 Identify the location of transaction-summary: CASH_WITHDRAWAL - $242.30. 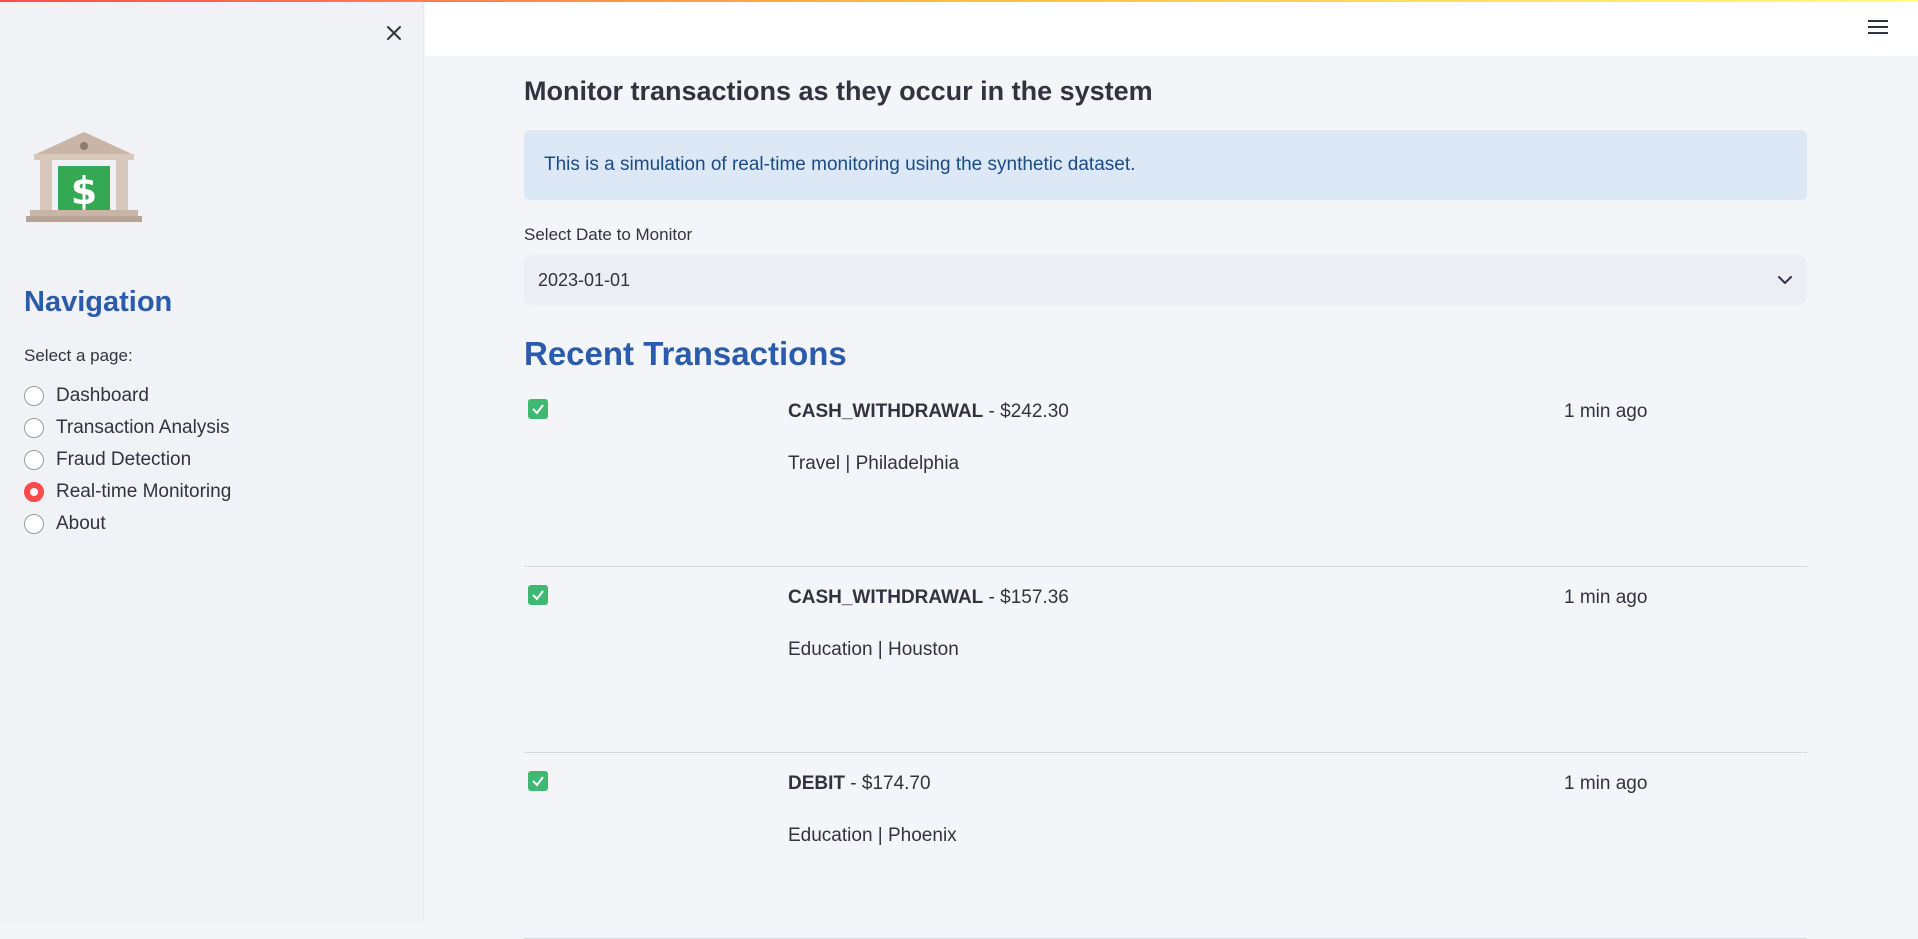
(928, 412).